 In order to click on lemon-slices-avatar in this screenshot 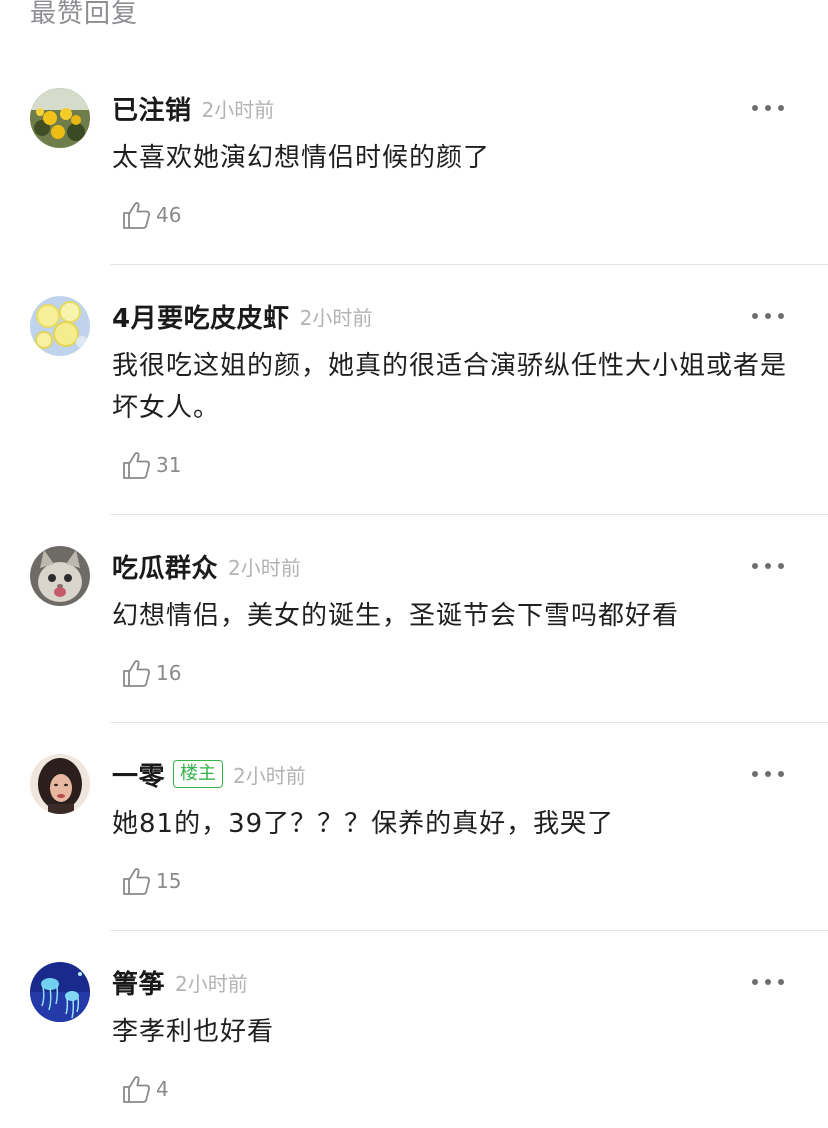, I will do `click(60, 326)`.